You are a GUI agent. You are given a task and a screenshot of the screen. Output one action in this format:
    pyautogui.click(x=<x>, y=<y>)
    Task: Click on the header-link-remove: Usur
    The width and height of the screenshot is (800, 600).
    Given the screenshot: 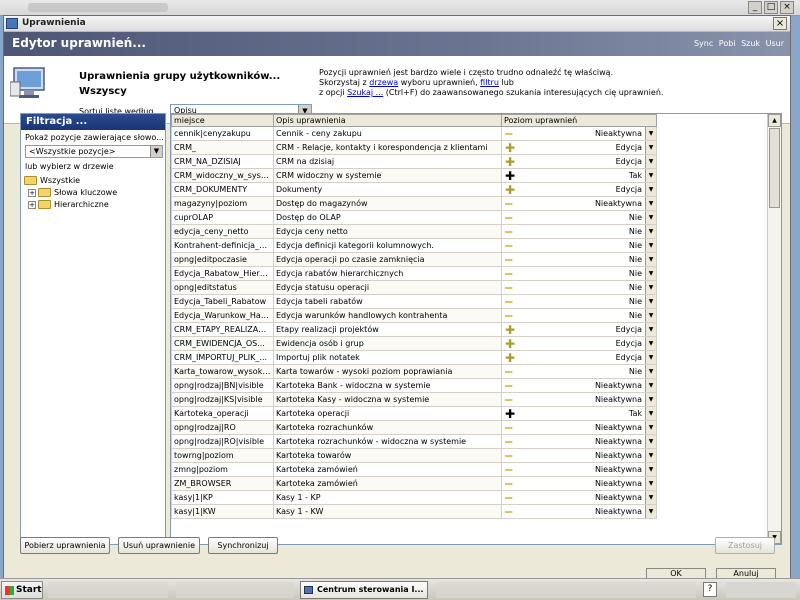 What is the action you would take?
    pyautogui.click(x=775, y=43)
    